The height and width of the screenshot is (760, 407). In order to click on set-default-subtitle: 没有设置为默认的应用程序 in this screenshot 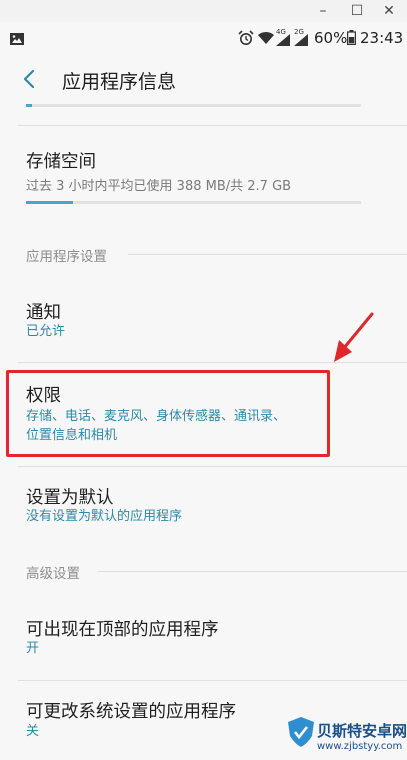, I will do `click(104, 516)`.